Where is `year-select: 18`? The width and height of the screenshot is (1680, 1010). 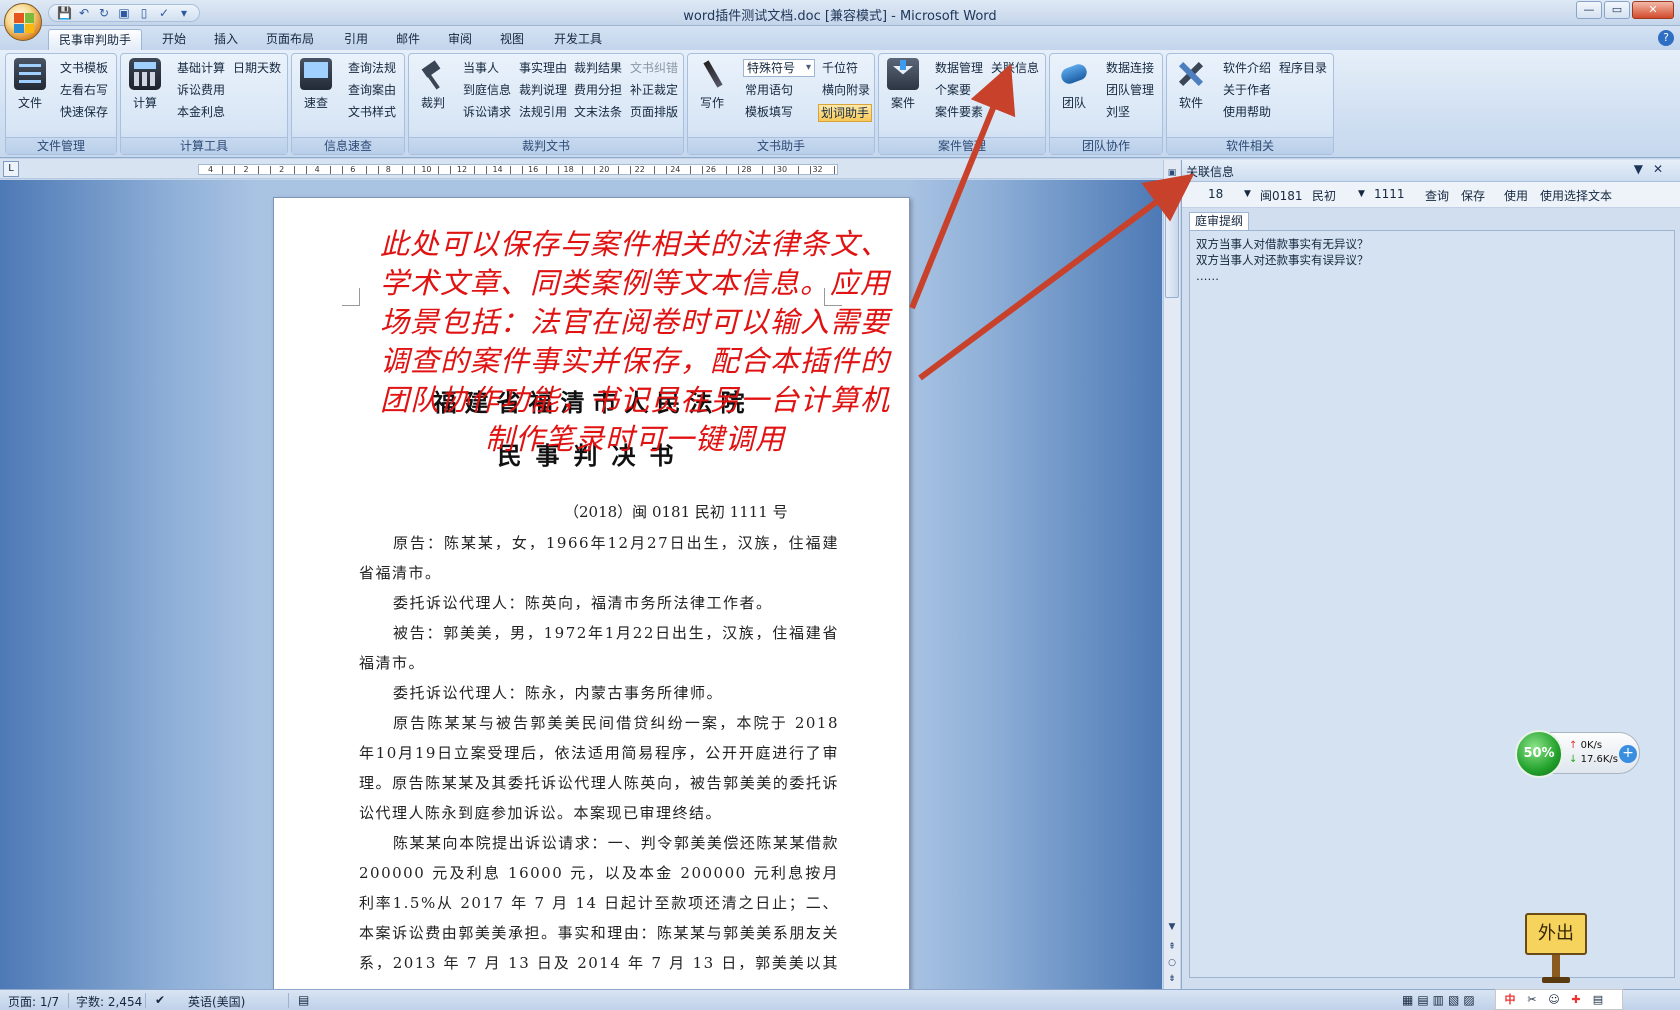 year-select: 18 is located at coordinates (1215, 194).